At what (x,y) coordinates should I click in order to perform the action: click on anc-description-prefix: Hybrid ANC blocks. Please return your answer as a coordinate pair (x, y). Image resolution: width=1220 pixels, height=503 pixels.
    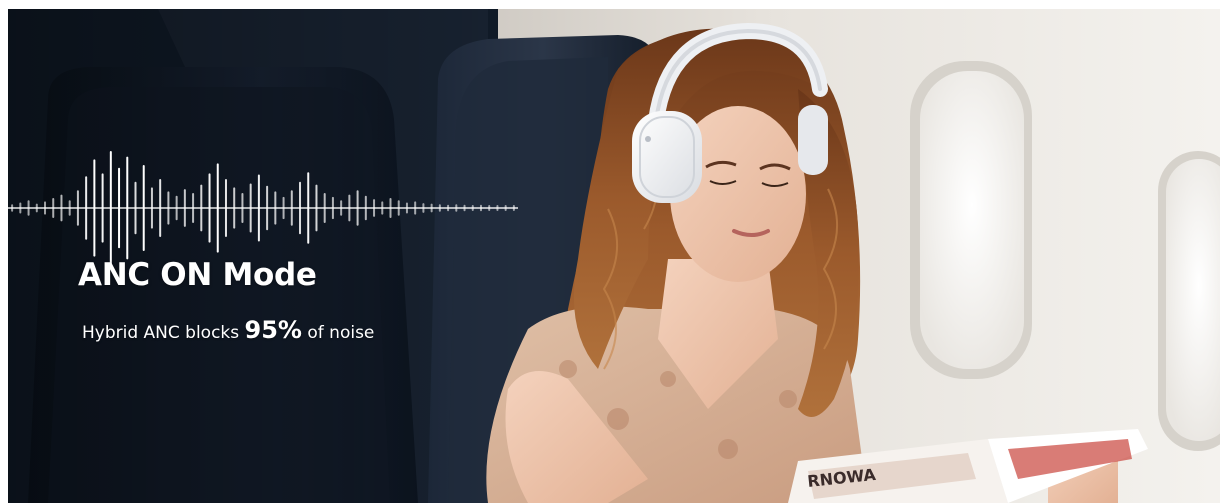
    Looking at the image, I should click on (163, 333).